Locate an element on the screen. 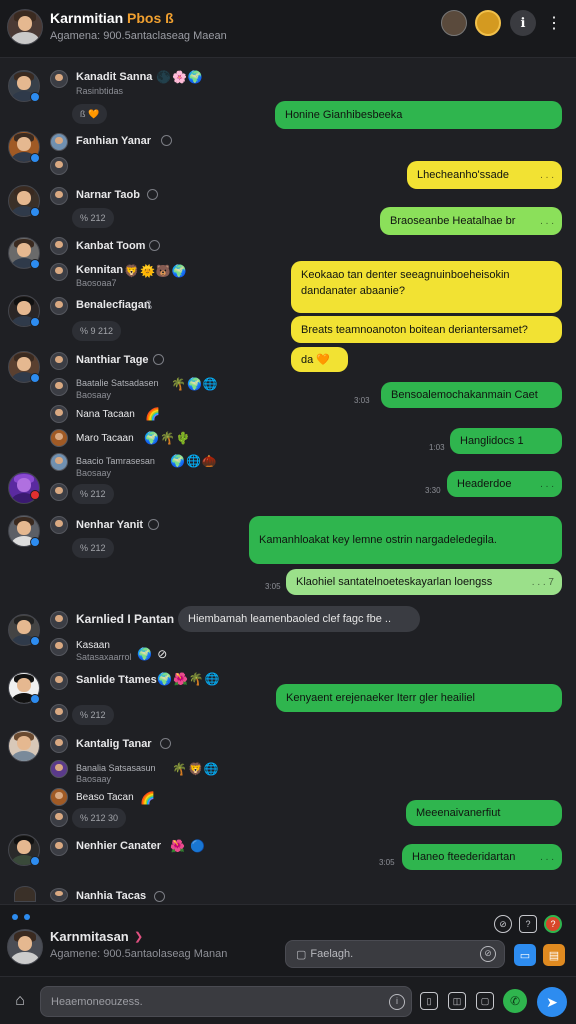 This screenshot has height=1024, width=576. notification-icon: ? is located at coordinates (553, 924).